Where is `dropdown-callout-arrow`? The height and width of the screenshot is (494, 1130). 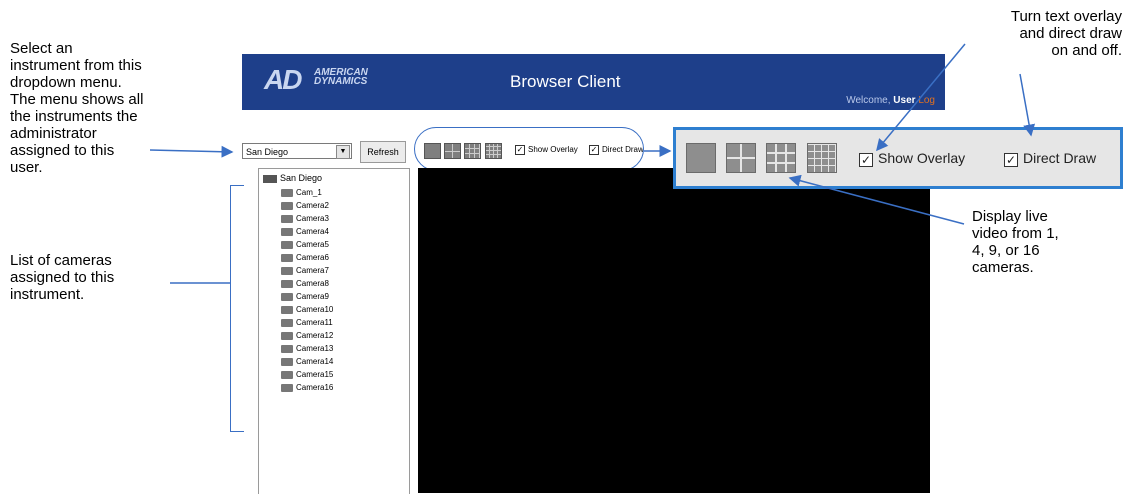 dropdown-callout-arrow is located at coordinates (191, 151).